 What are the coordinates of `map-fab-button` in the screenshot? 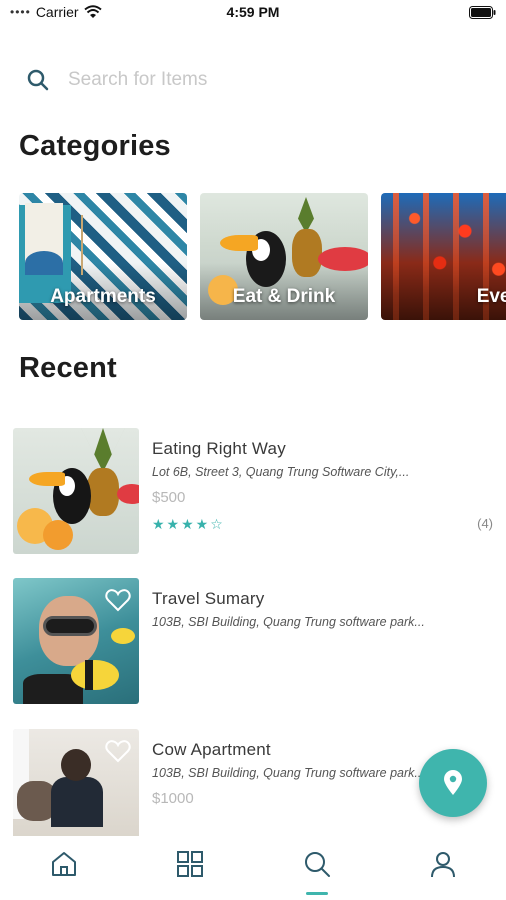 It's located at (453, 783).